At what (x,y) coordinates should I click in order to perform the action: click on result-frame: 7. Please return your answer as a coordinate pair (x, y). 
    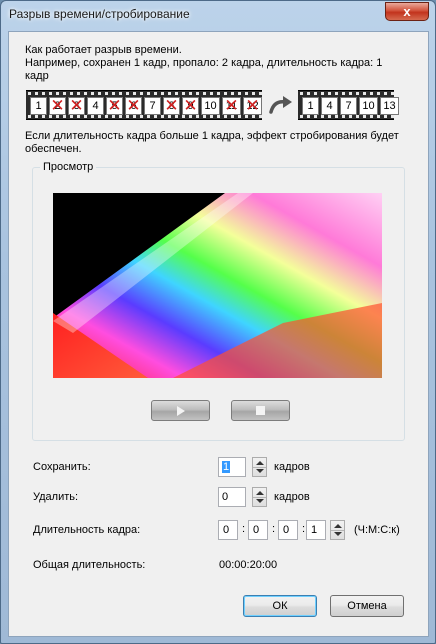
    Looking at the image, I should click on (348, 106).